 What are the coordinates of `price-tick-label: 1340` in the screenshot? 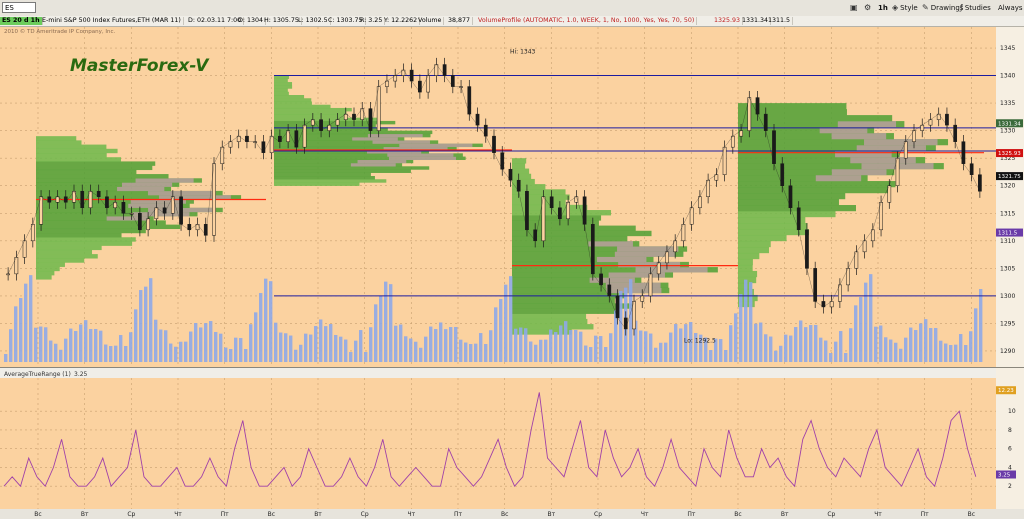 It's located at (1007, 76).